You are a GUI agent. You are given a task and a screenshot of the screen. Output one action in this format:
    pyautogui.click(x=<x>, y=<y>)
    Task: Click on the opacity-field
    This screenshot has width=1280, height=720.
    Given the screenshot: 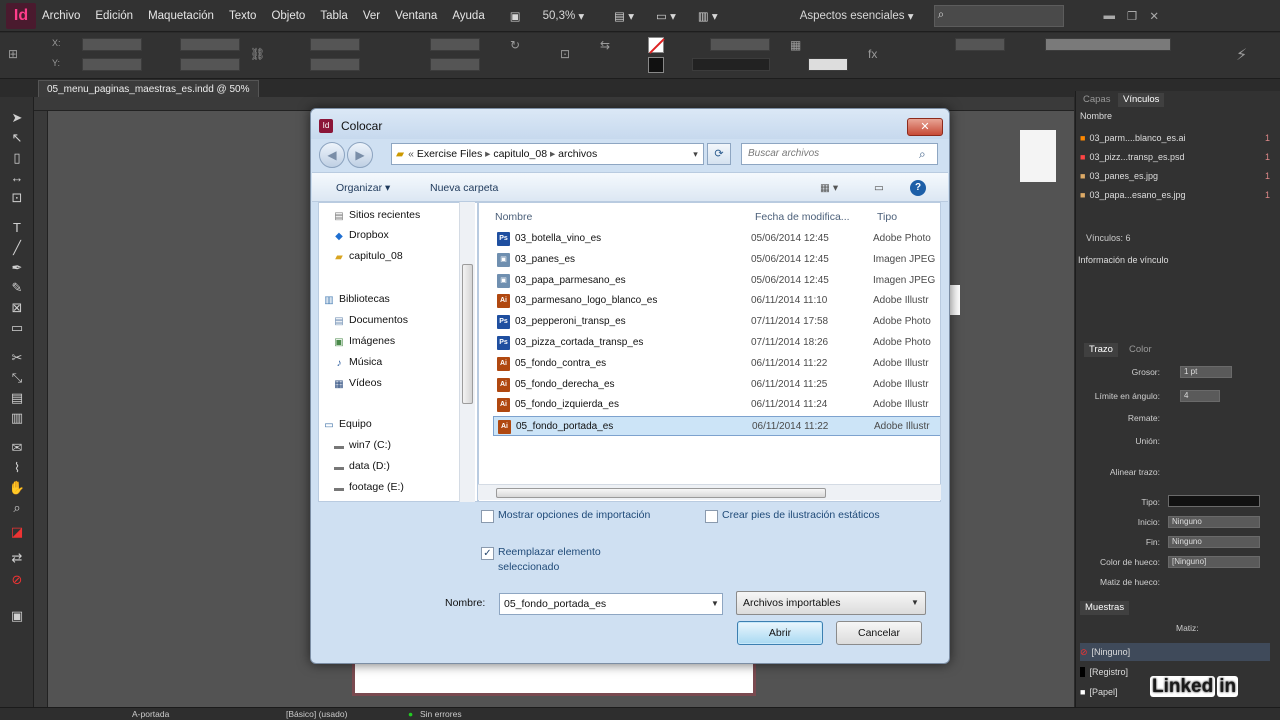 What is the action you would take?
    pyautogui.click(x=828, y=64)
    